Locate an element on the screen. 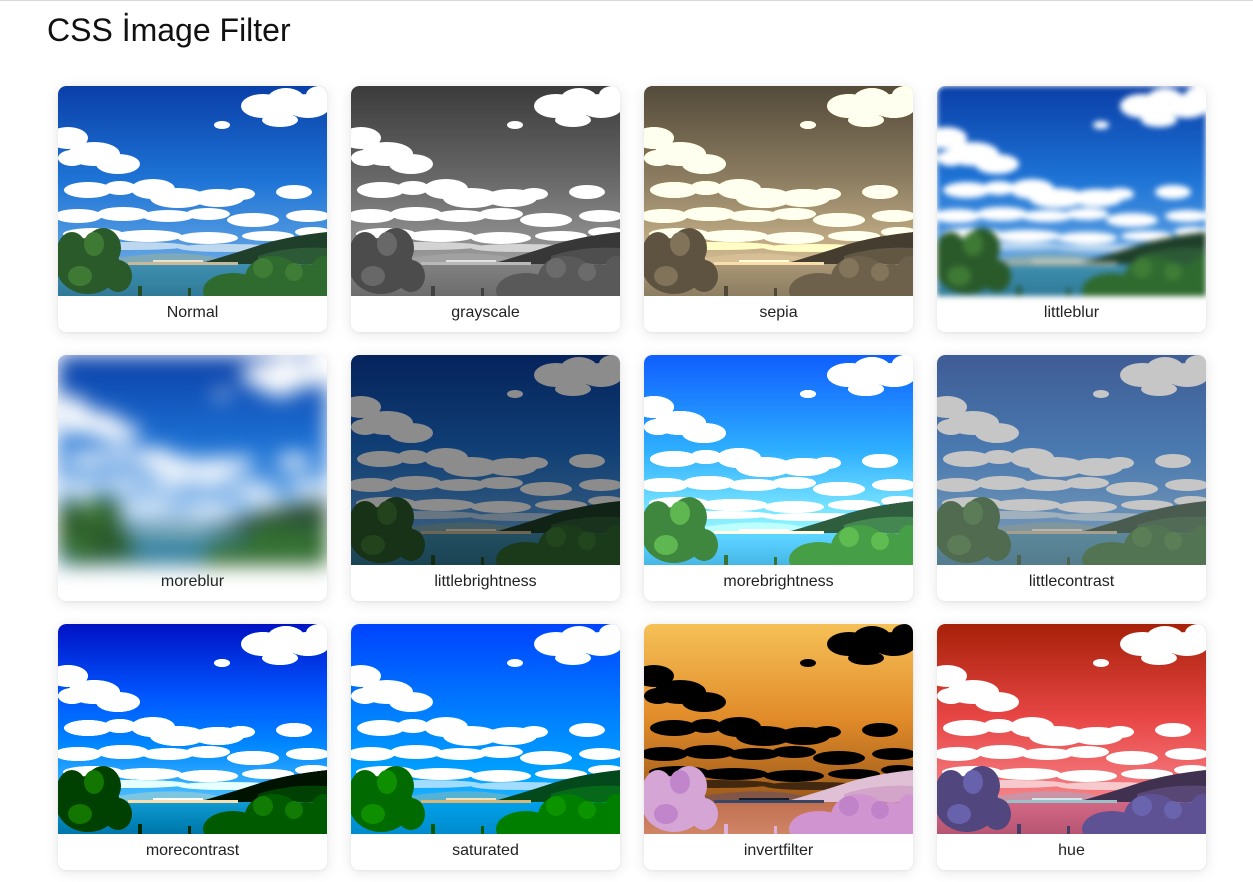  filter-label: Normal is located at coordinates (192, 312).